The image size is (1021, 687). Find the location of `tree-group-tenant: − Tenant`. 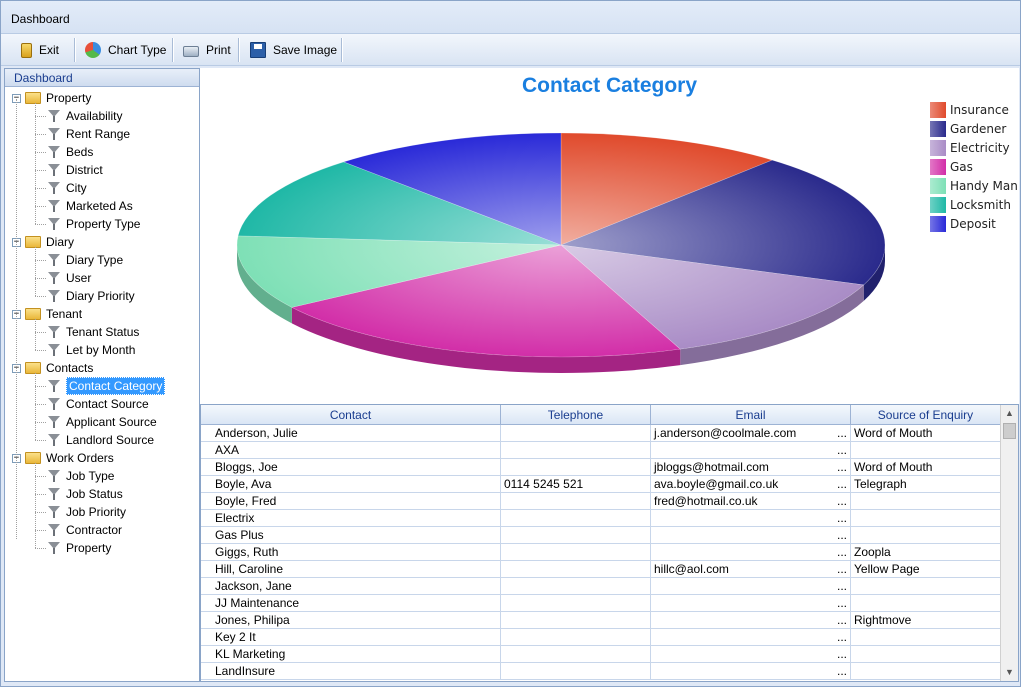

tree-group-tenant: − Tenant is located at coordinates (47, 314).